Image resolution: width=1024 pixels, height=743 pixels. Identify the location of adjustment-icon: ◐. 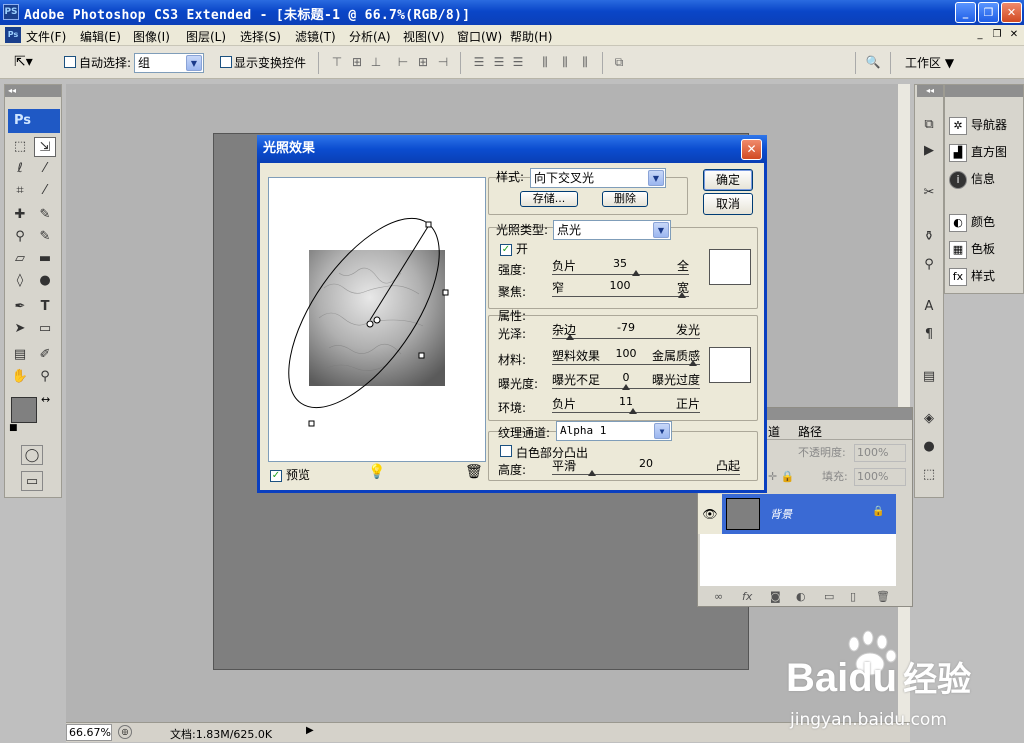
(801, 596).